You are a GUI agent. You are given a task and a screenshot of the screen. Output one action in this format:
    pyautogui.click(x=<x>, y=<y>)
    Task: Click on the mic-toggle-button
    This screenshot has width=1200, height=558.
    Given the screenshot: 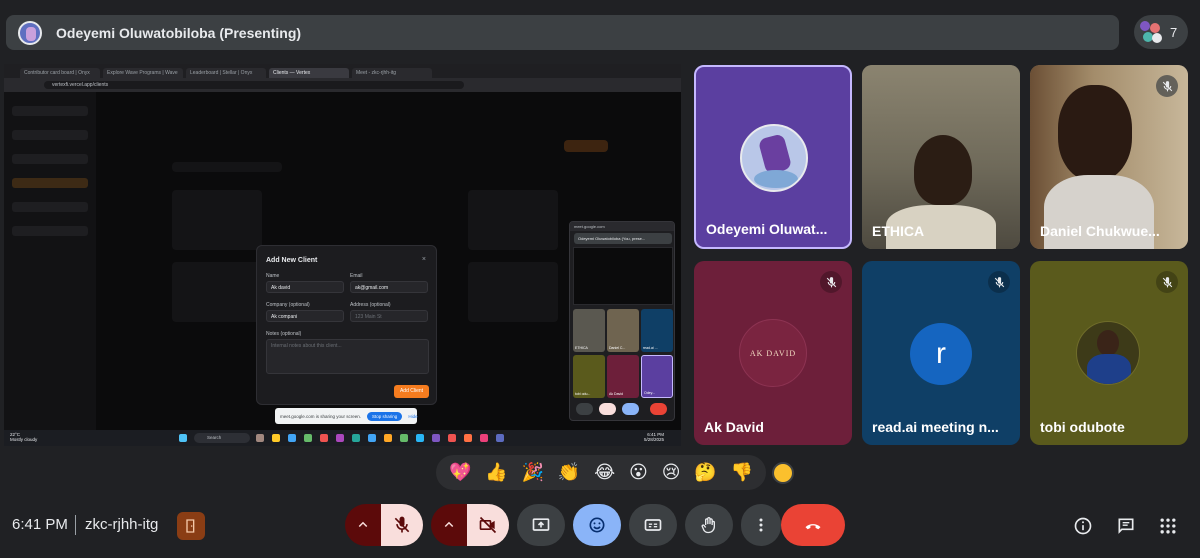 What is the action you would take?
    pyautogui.click(x=402, y=525)
    